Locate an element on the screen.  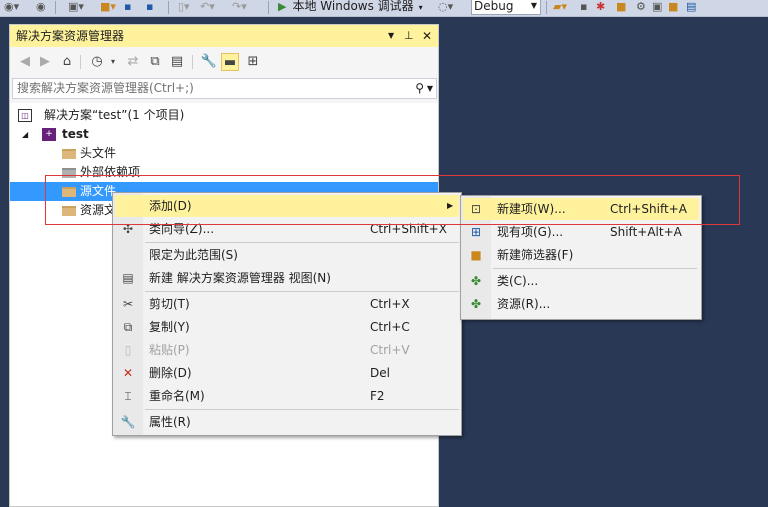
configuration-value: Debug is located at coordinates (494, 6).